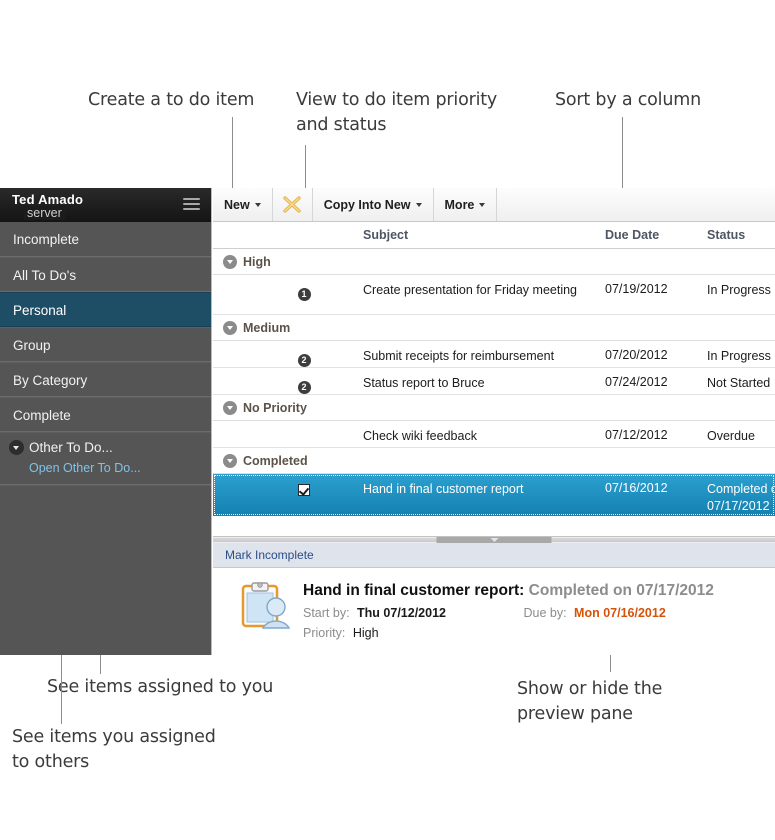 The height and width of the screenshot is (840, 775). Describe the element at coordinates (48, 199) in the screenshot. I see `user-name: Ted Amado` at that location.